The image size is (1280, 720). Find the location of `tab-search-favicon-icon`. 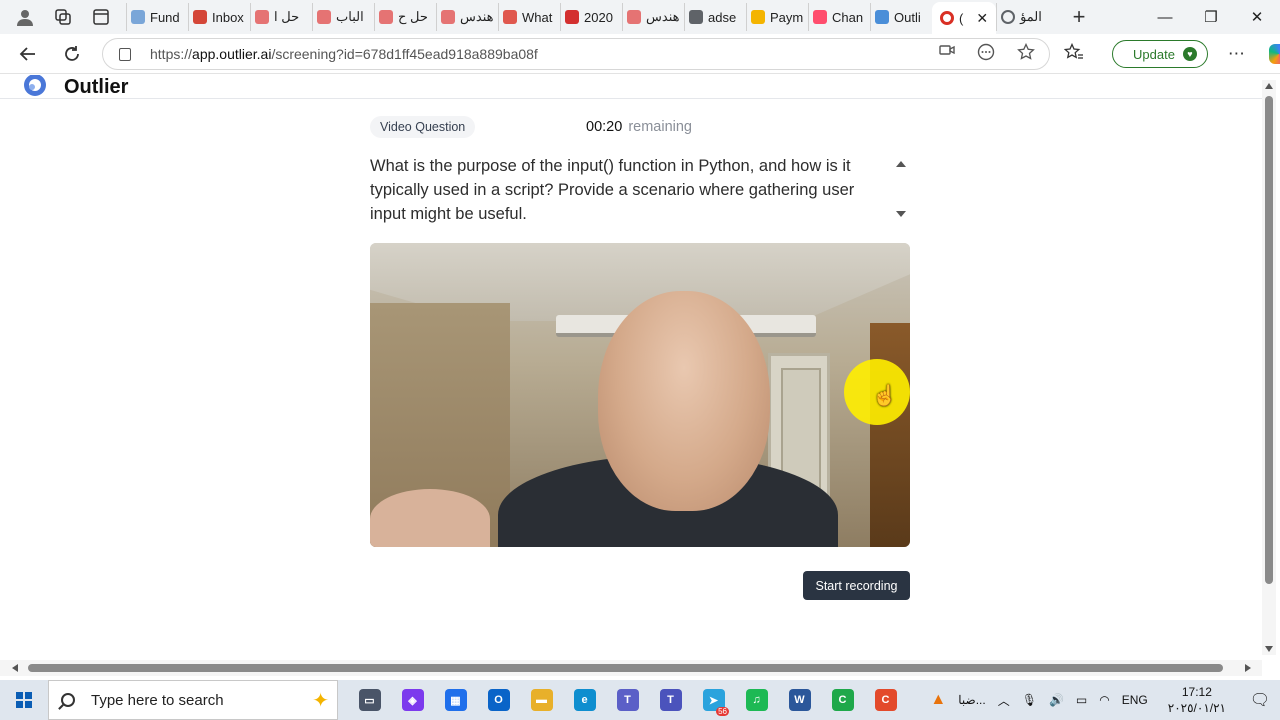

tab-search-favicon-icon is located at coordinates (1008, 17).